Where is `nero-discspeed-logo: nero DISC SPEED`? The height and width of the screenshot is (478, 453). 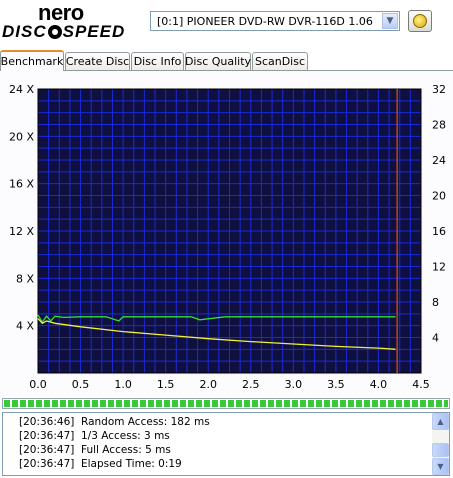
nero-discspeed-logo: nero DISC SPEED is located at coordinates (72, 23).